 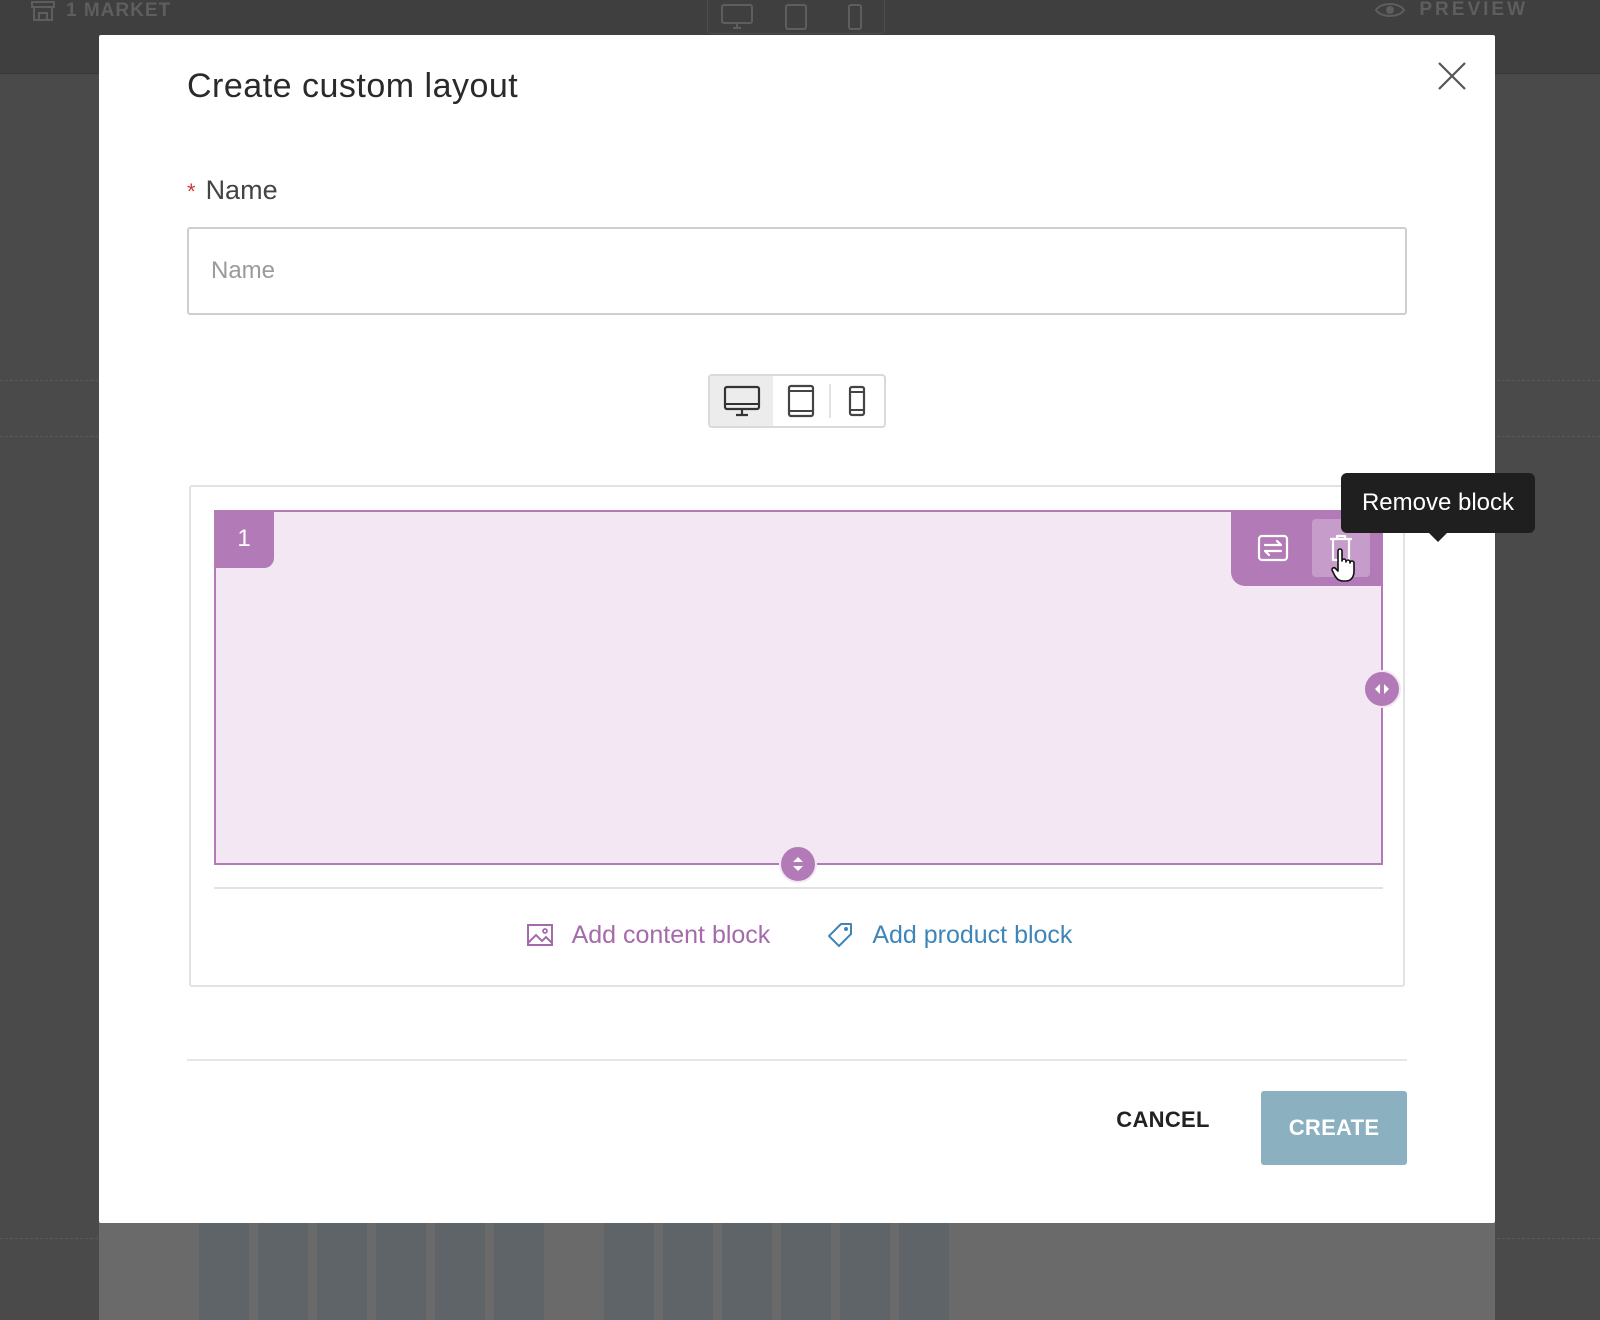 What do you see at coordinates (671, 934) in the screenshot?
I see `add-content-block-label: Add content block` at bounding box center [671, 934].